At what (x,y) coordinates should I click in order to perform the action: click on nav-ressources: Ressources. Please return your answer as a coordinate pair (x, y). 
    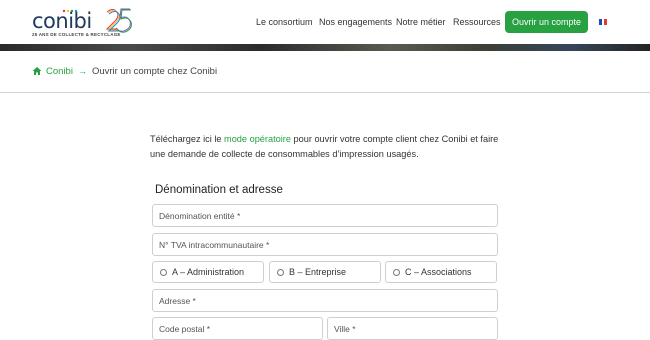
    Looking at the image, I should click on (477, 22).